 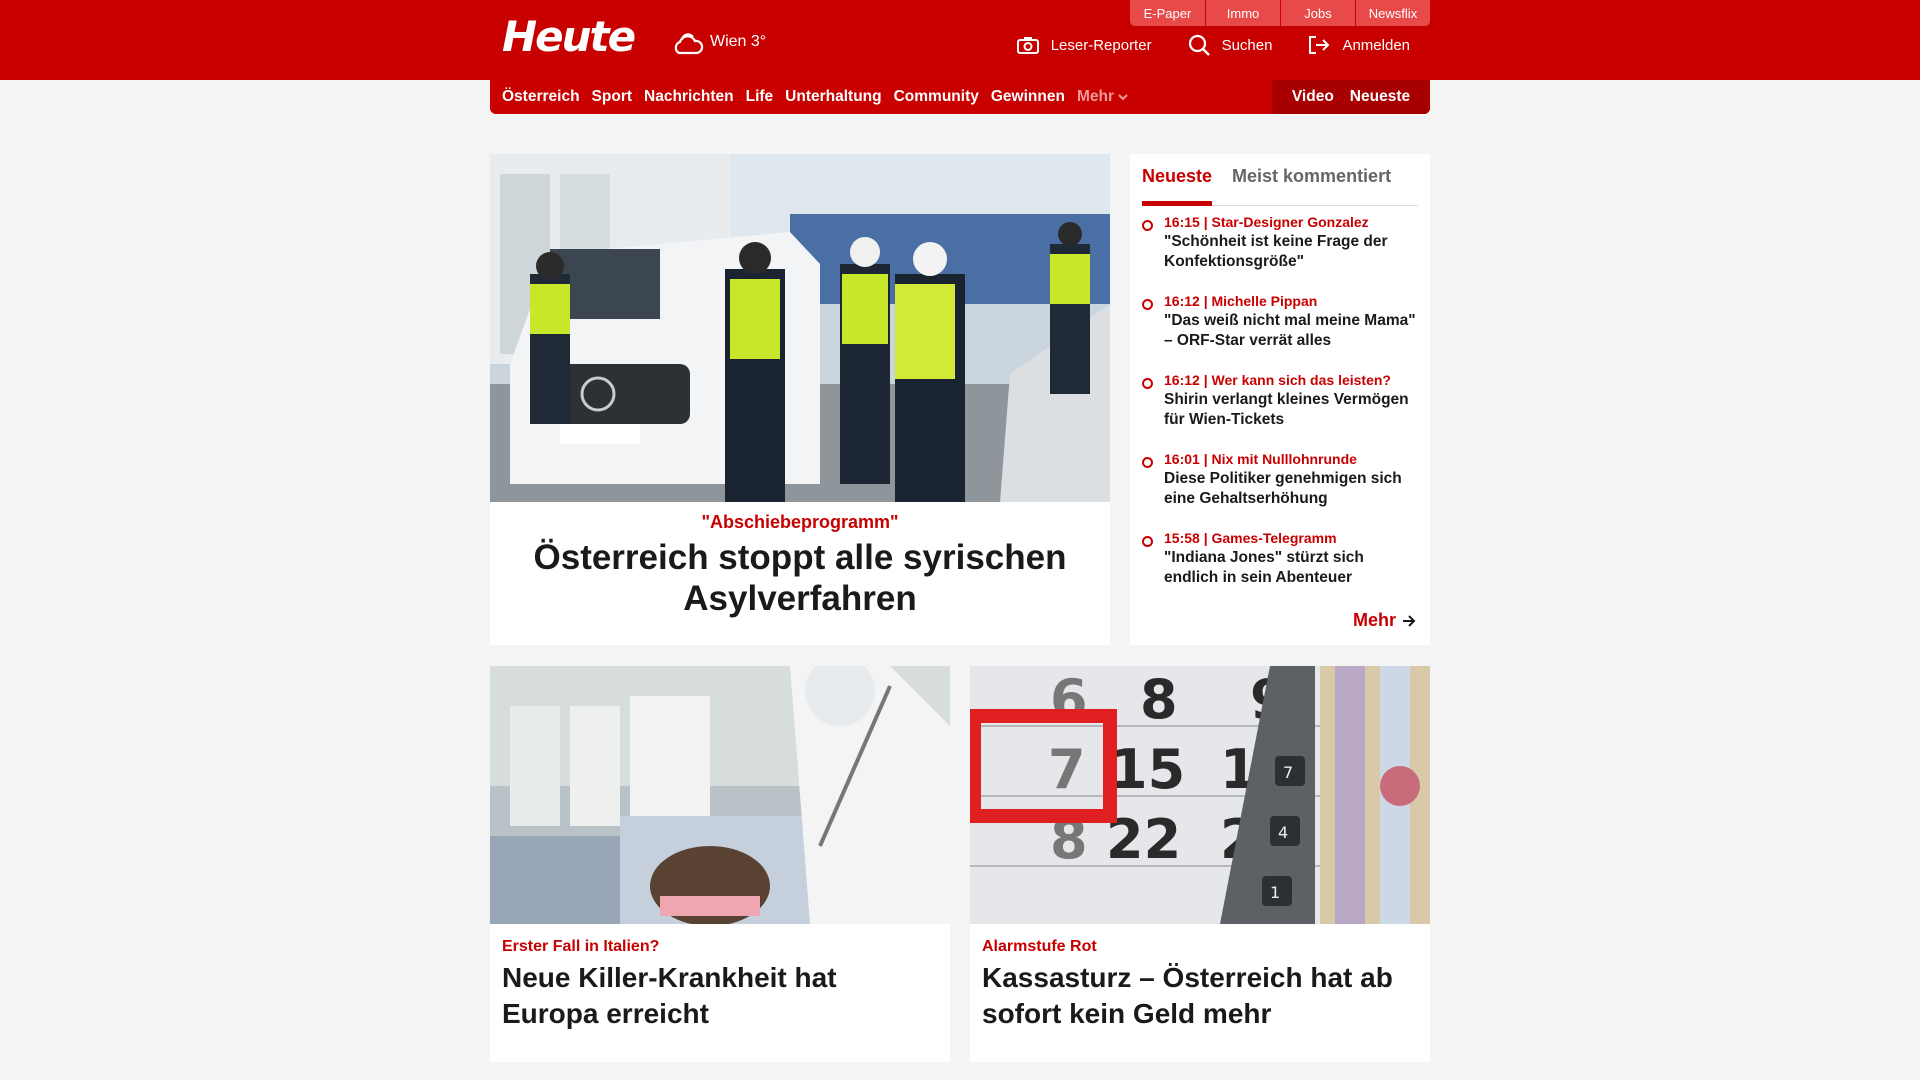 What do you see at coordinates (1039, 946) in the screenshot?
I see `card-kicker: Alarmstufe Rot` at bounding box center [1039, 946].